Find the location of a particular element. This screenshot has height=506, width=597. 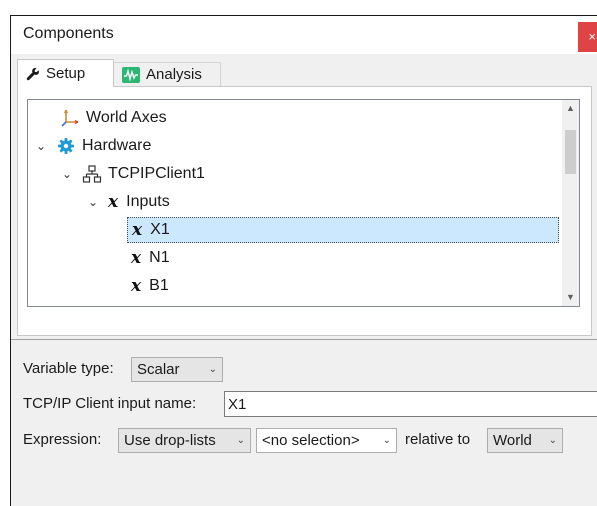

close-button: × is located at coordinates (587, 37).